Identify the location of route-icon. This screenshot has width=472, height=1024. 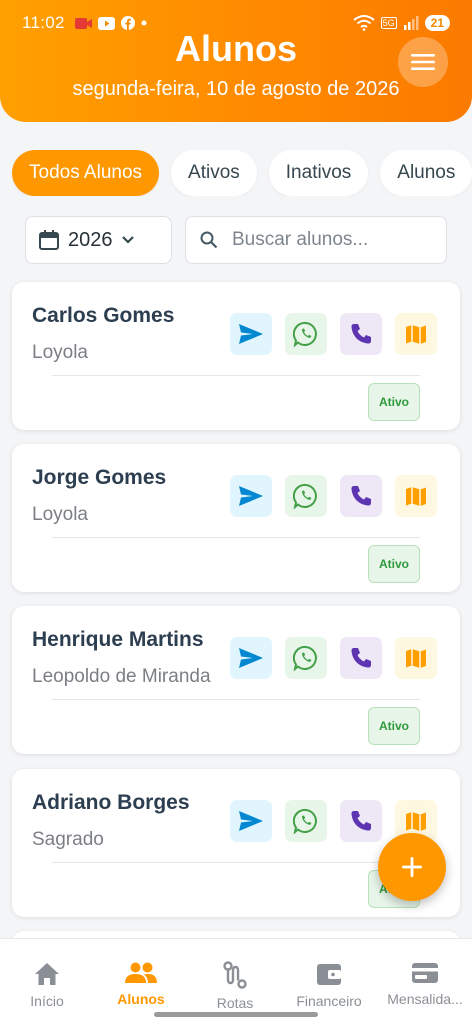
(235, 975).